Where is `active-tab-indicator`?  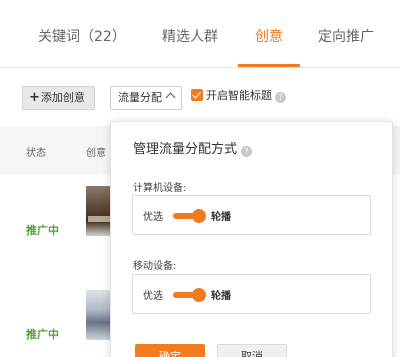 active-tab-indicator is located at coordinates (269, 65).